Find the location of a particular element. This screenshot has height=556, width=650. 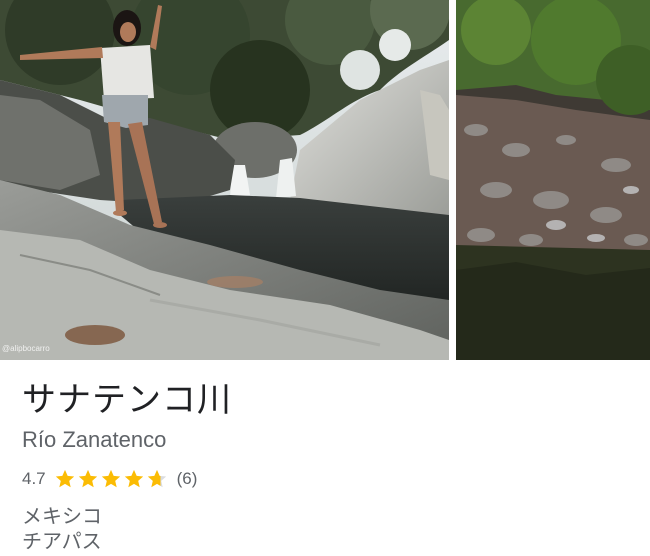

rating-row: 4.7 (6) is located at coordinates (327, 479).